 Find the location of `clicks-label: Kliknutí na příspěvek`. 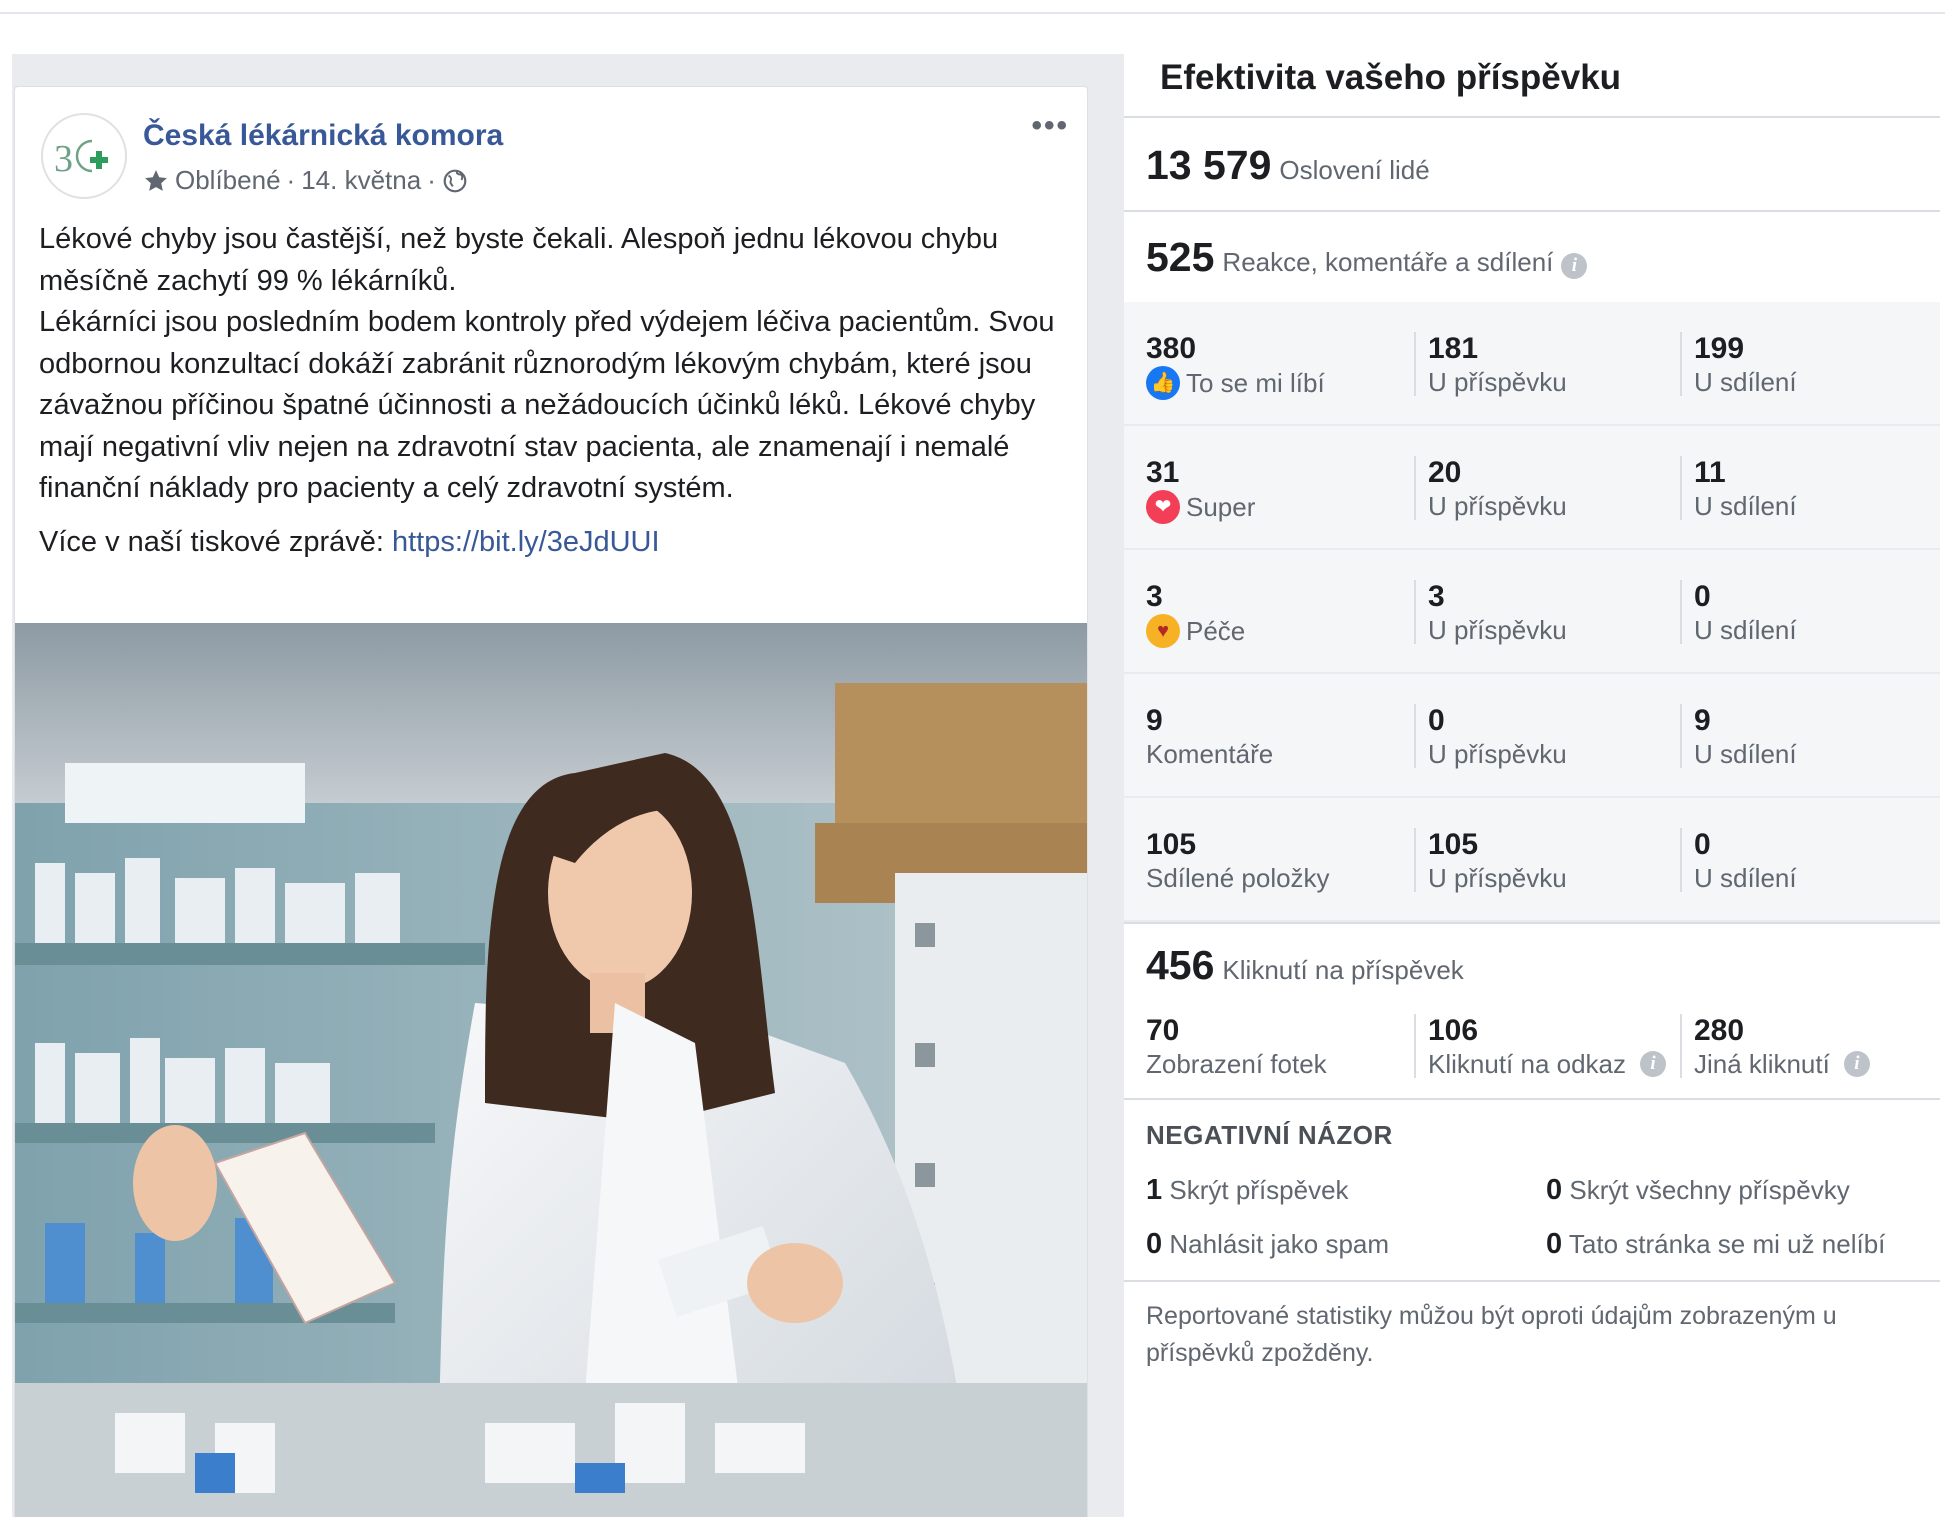

clicks-label: Kliknutí na příspěvek is located at coordinates (1343, 970).